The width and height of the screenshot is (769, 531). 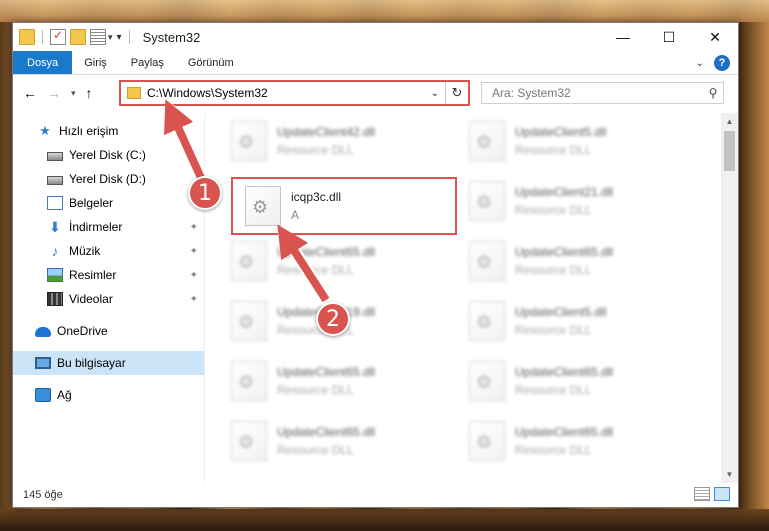 I want to click on sidebar-item-documents: Belgeler ✦, so click(x=108, y=203).